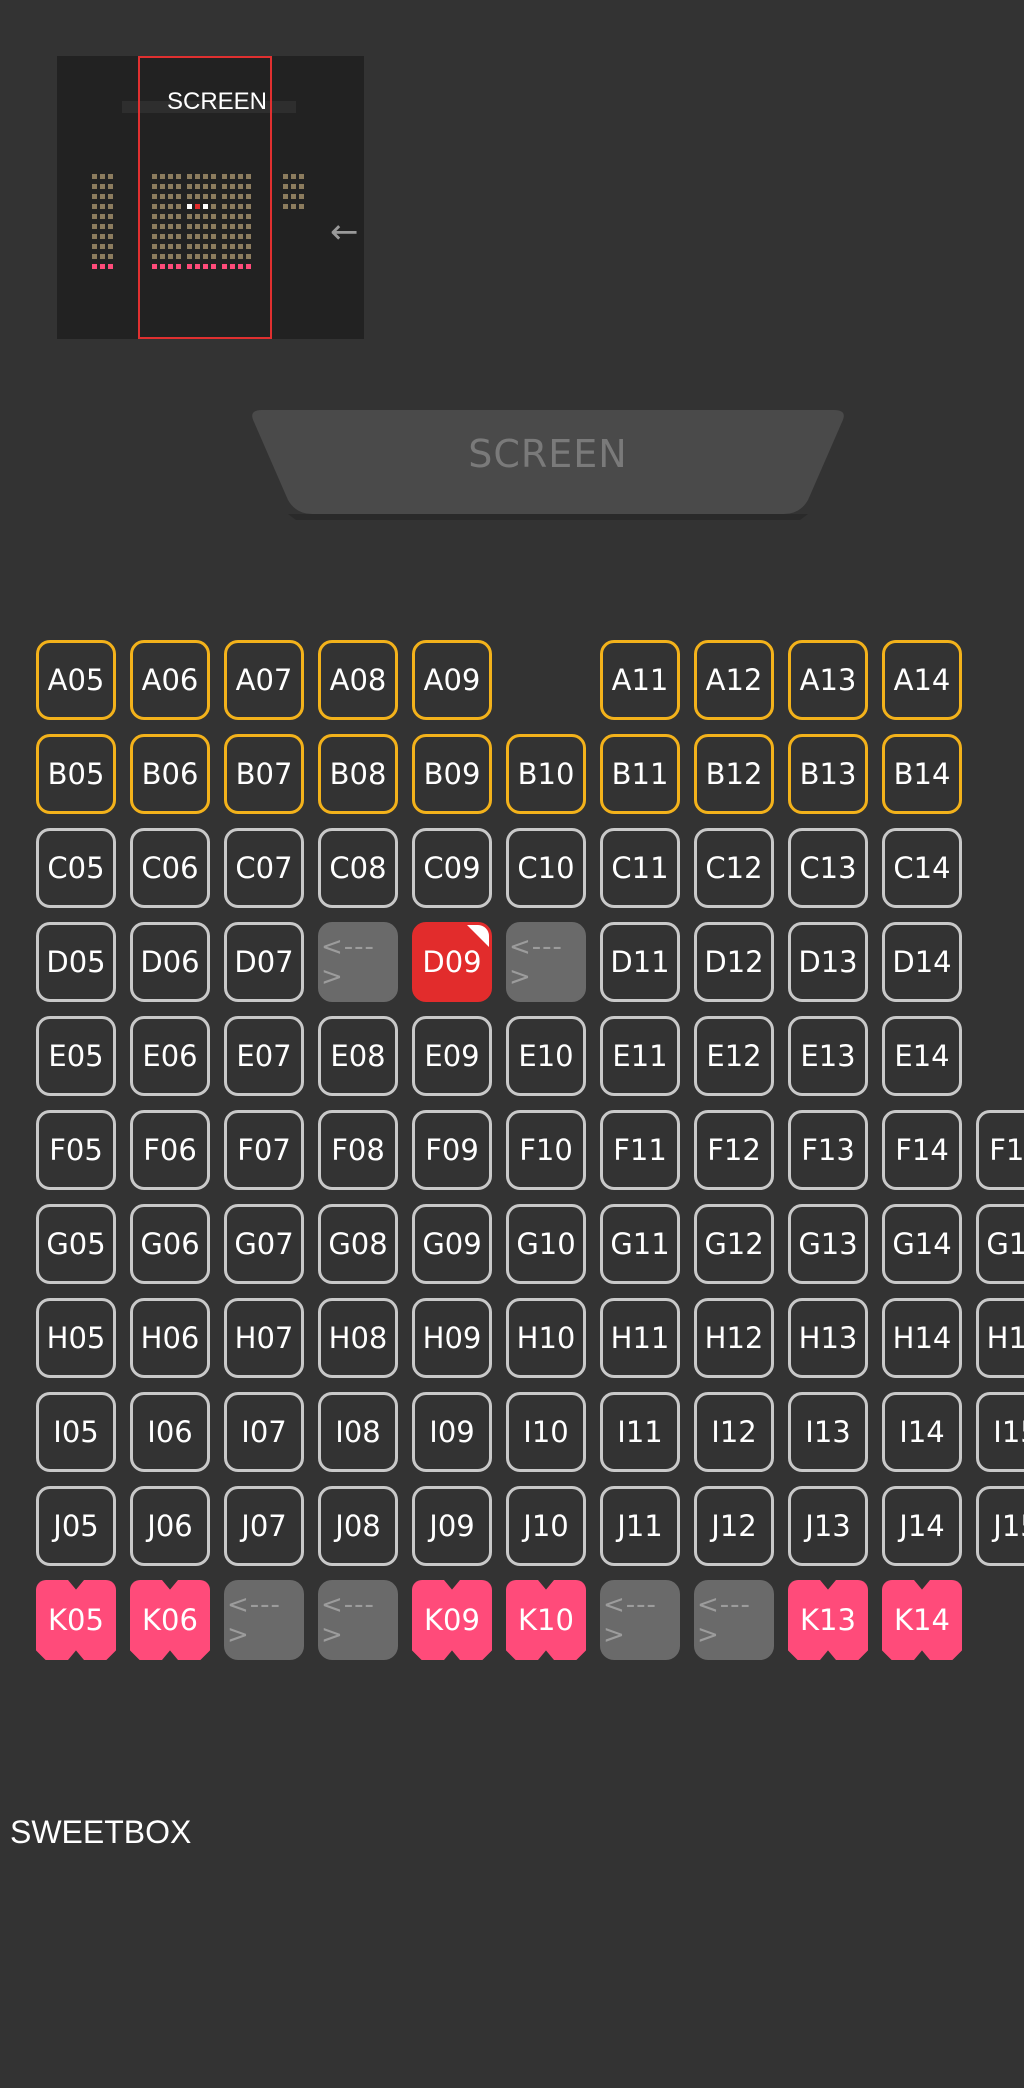 Image resolution: width=1024 pixels, height=2088 pixels. What do you see at coordinates (640, 774) in the screenshot?
I see `seat-b11: B11` at bounding box center [640, 774].